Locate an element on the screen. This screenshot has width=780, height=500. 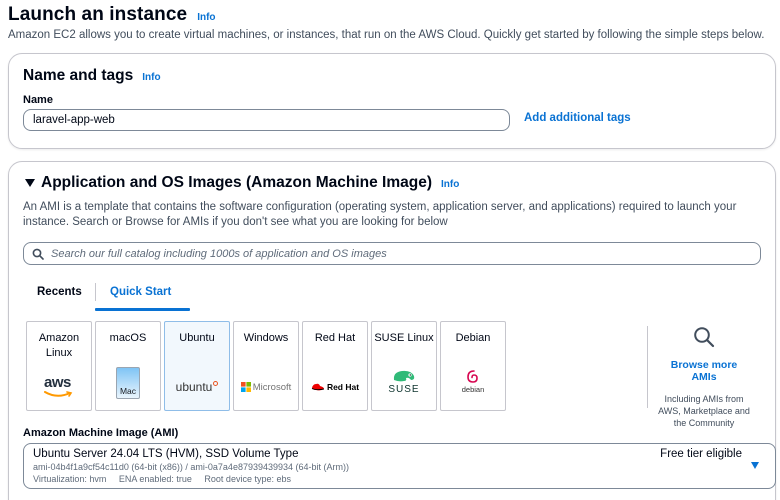
tile-windows: Windows Microsoft is located at coordinates (266, 366).